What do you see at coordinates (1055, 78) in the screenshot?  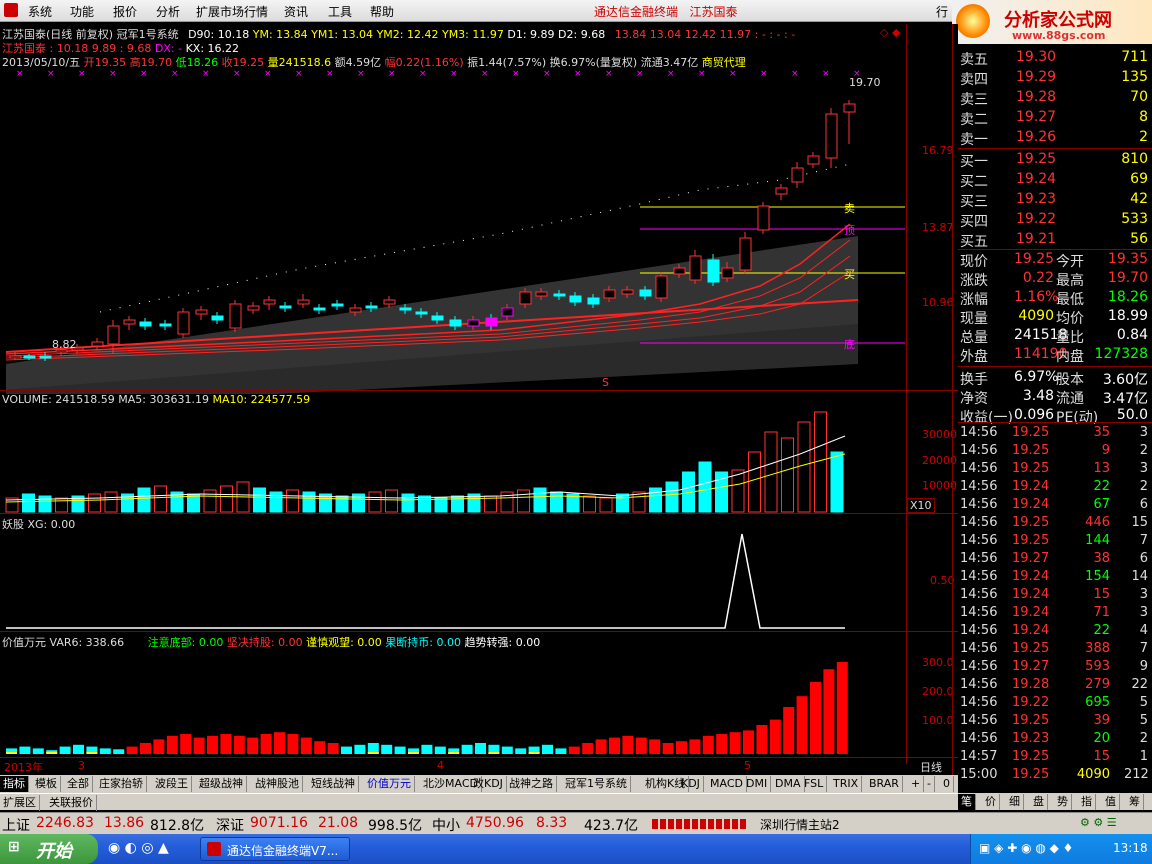 I see `ask-row: 卖四 19.29 135` at bounding box center [1055, 78].